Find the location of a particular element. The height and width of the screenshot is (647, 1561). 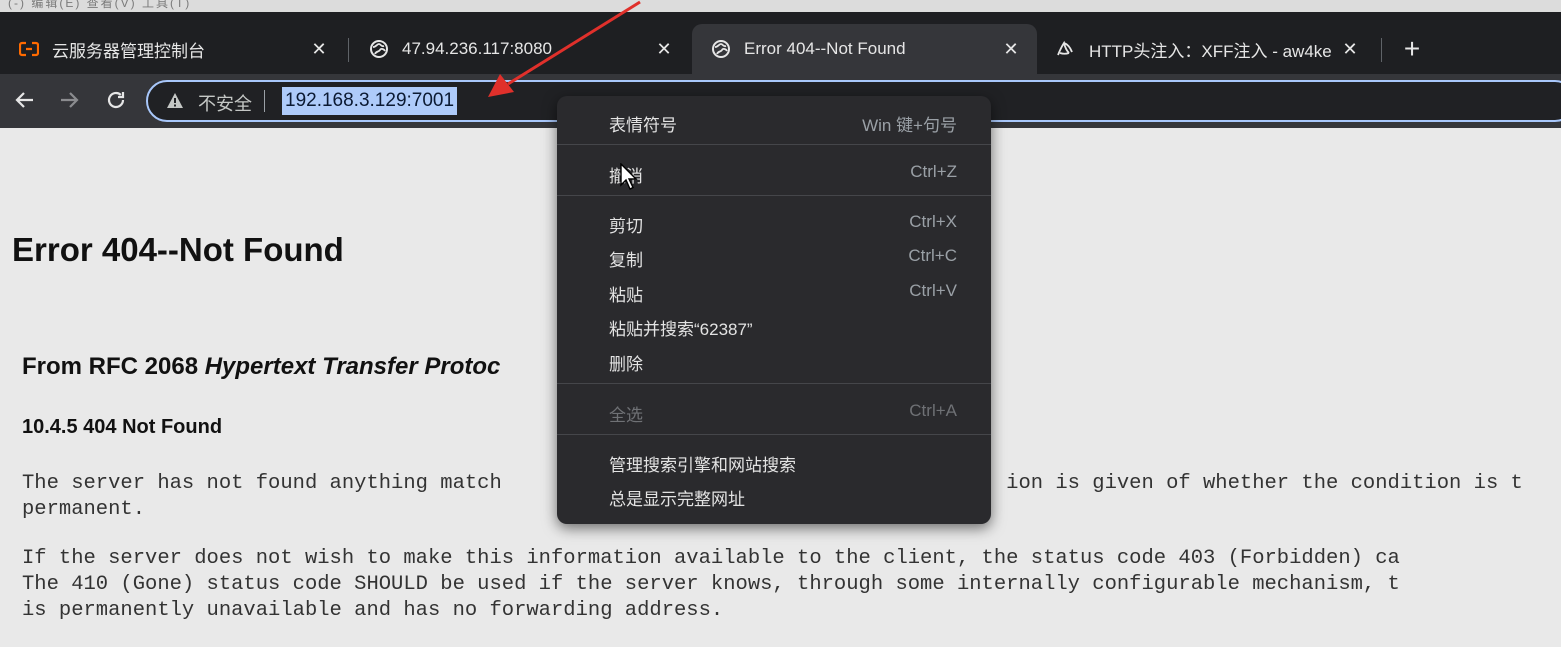

tab-http-header-injection: HTTP头注入：XFF注入 - aw4ke ✕ is located at coordinates (1209, 49).